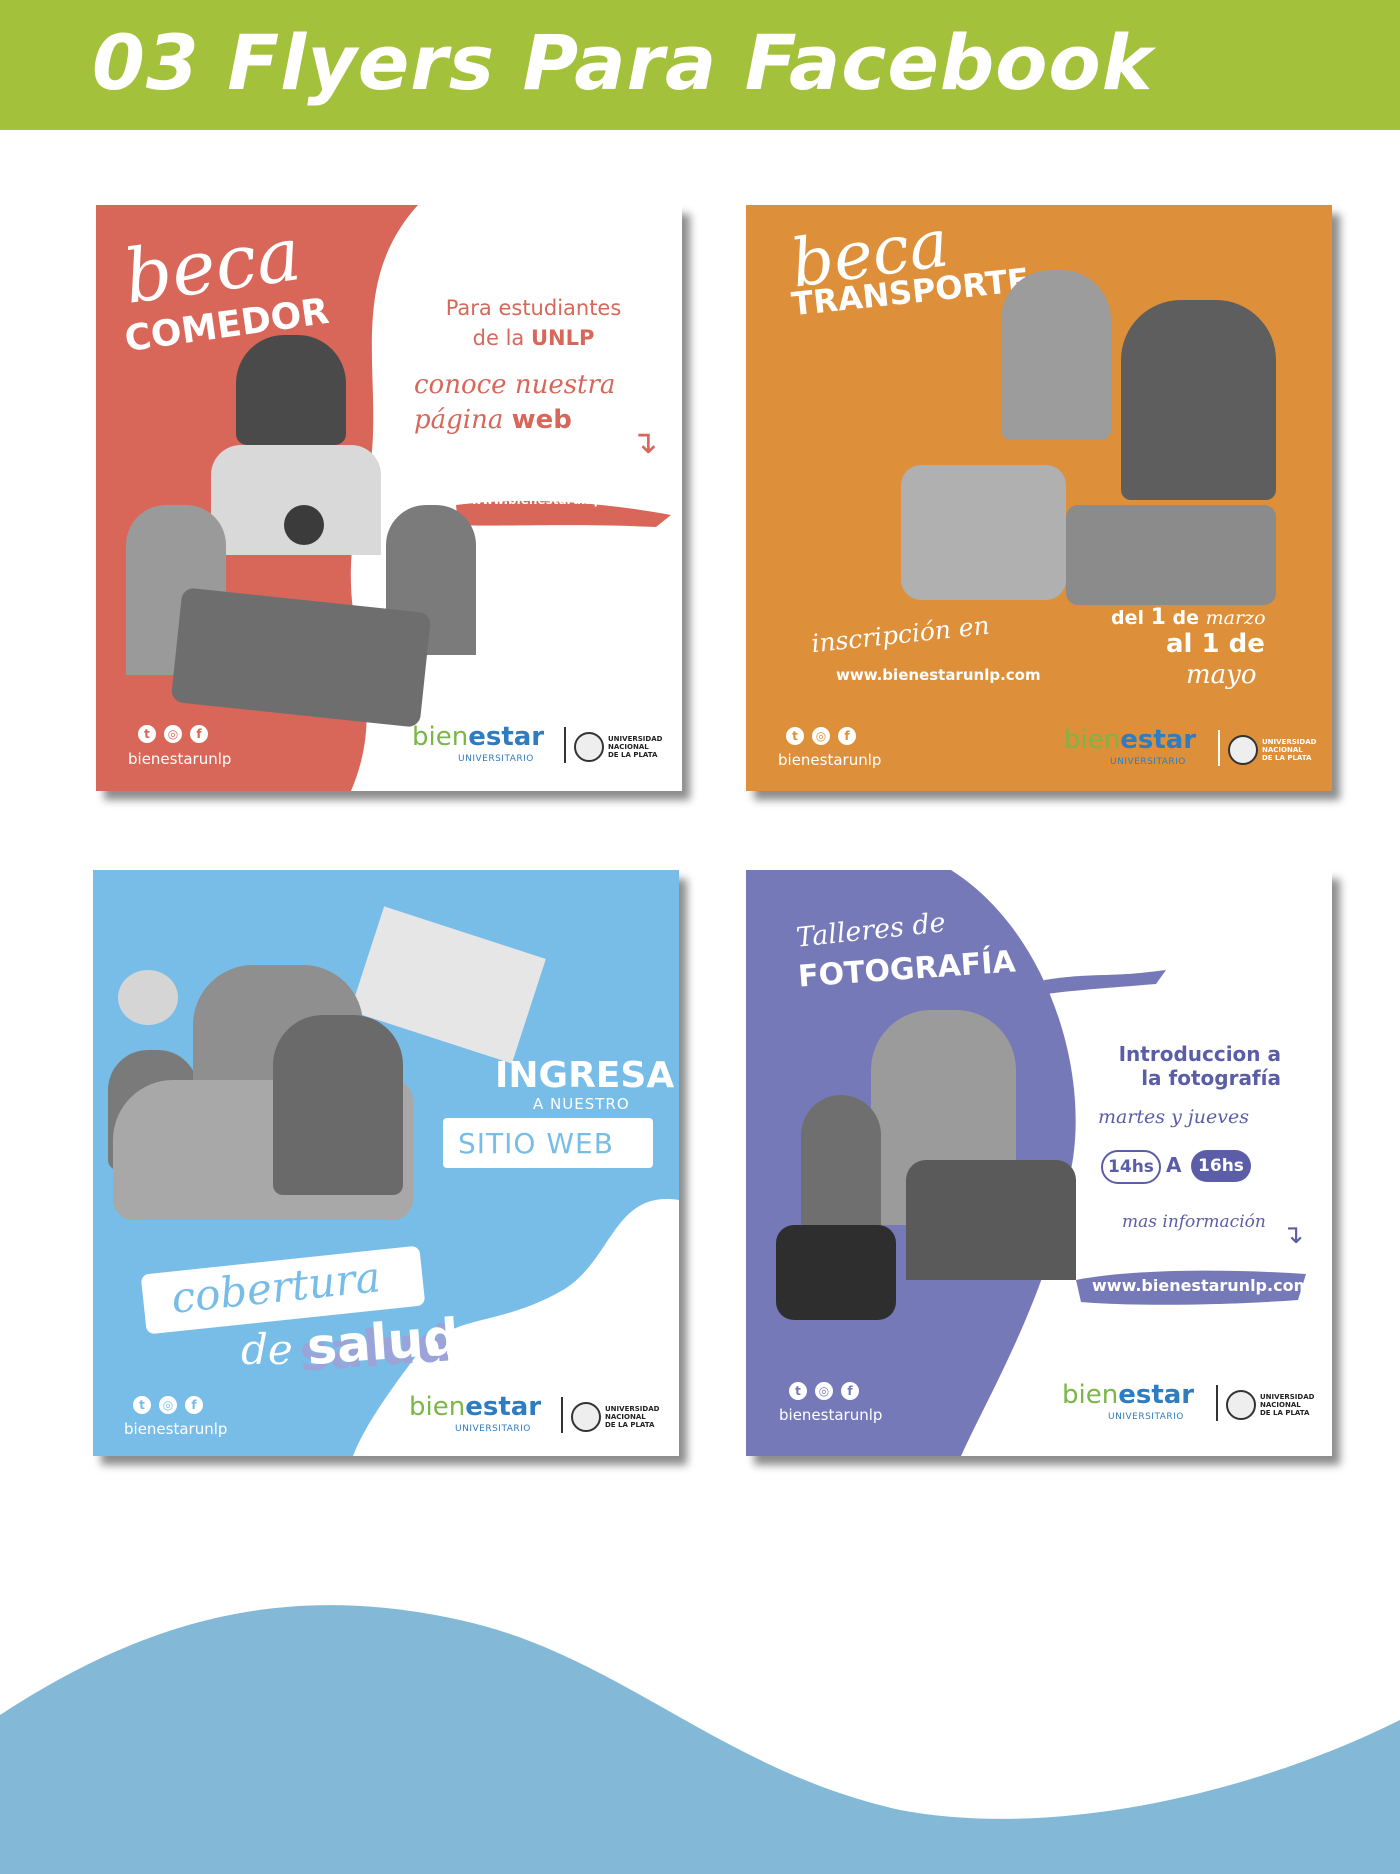  I want to click on cta-line-2-script: página, so click(463, 420).